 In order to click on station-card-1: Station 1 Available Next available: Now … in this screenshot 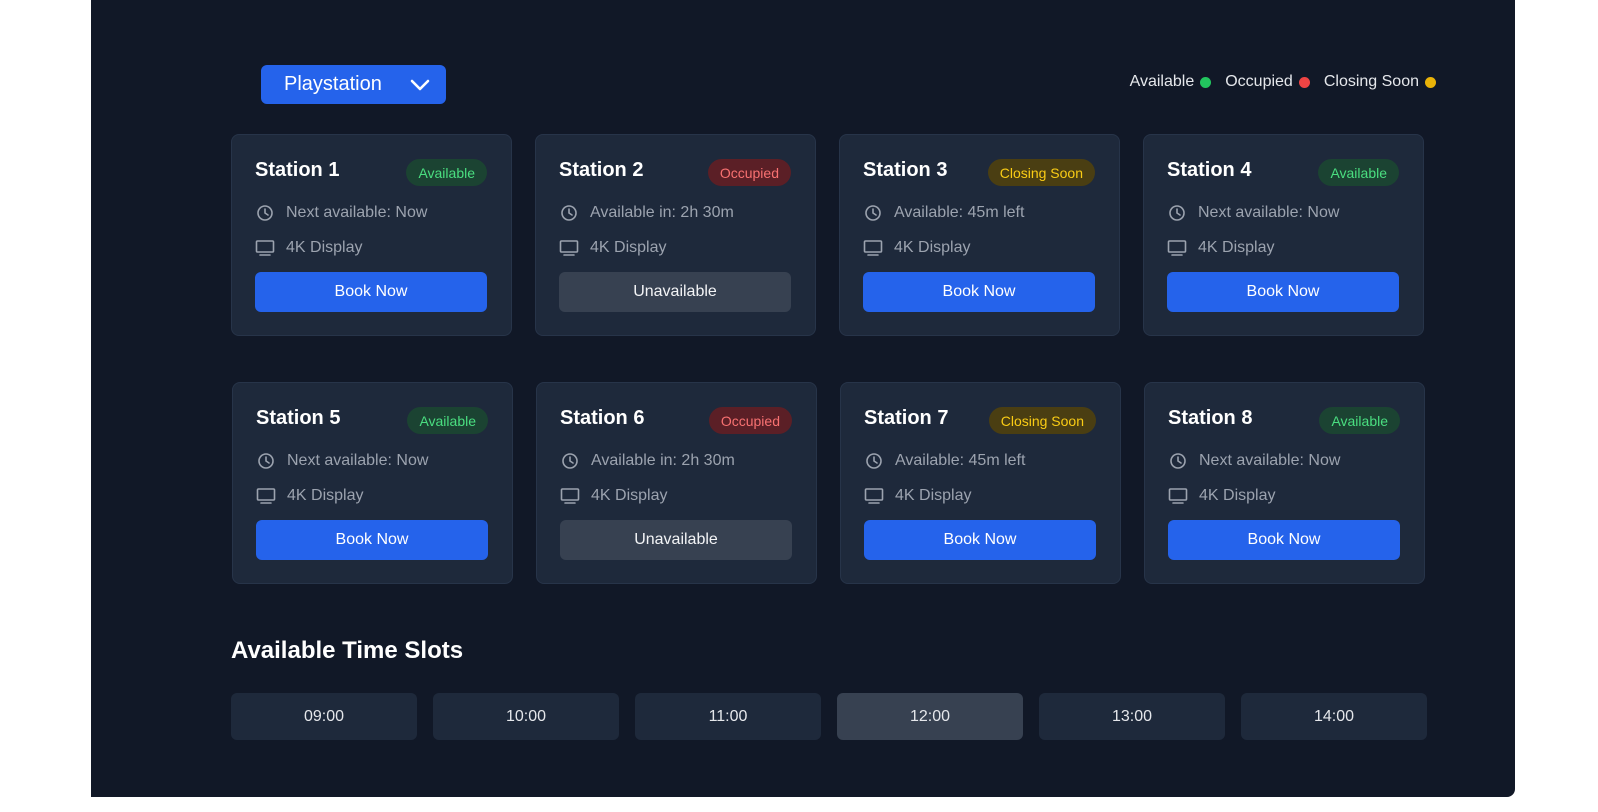, I will do `click(371, 235)`.